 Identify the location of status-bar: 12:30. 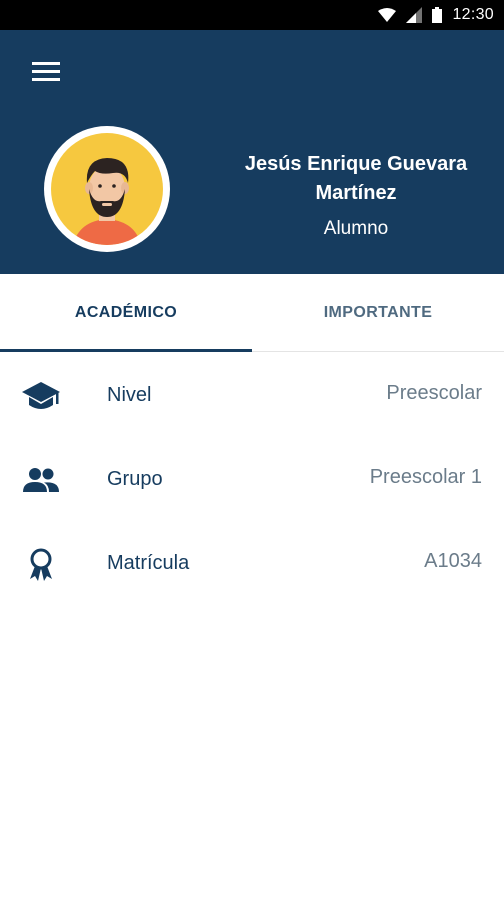
(252, 15).